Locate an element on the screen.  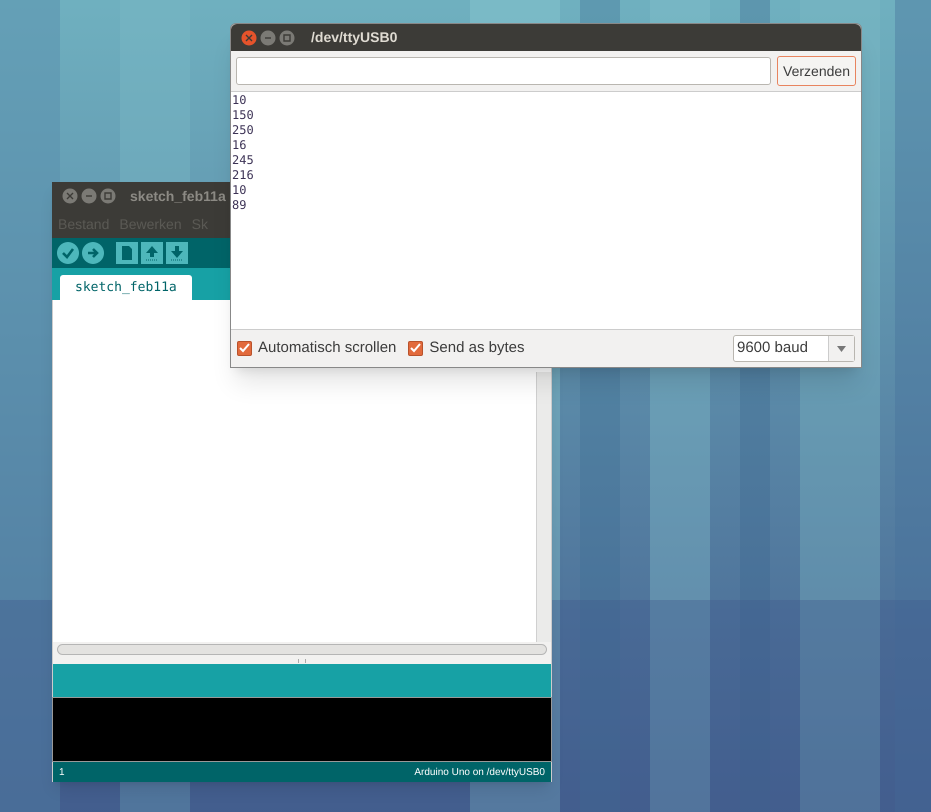
send-input-field is located at coordinates (504, 71).